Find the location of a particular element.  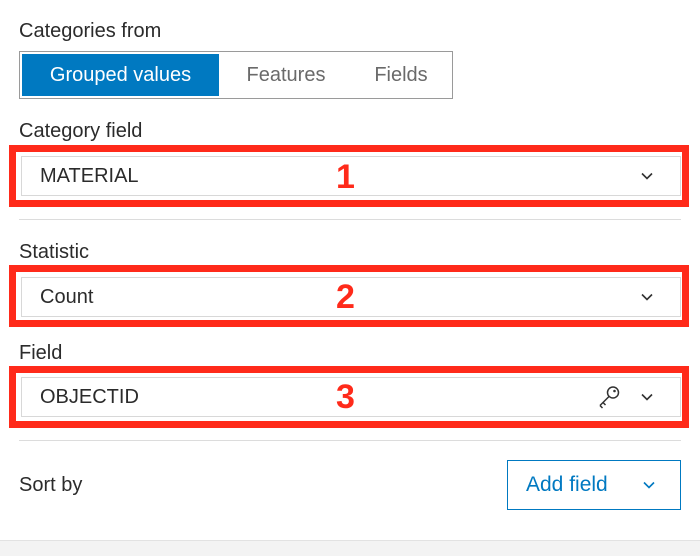

sort-by-label: Sort by is located at coordinates (51, 485).